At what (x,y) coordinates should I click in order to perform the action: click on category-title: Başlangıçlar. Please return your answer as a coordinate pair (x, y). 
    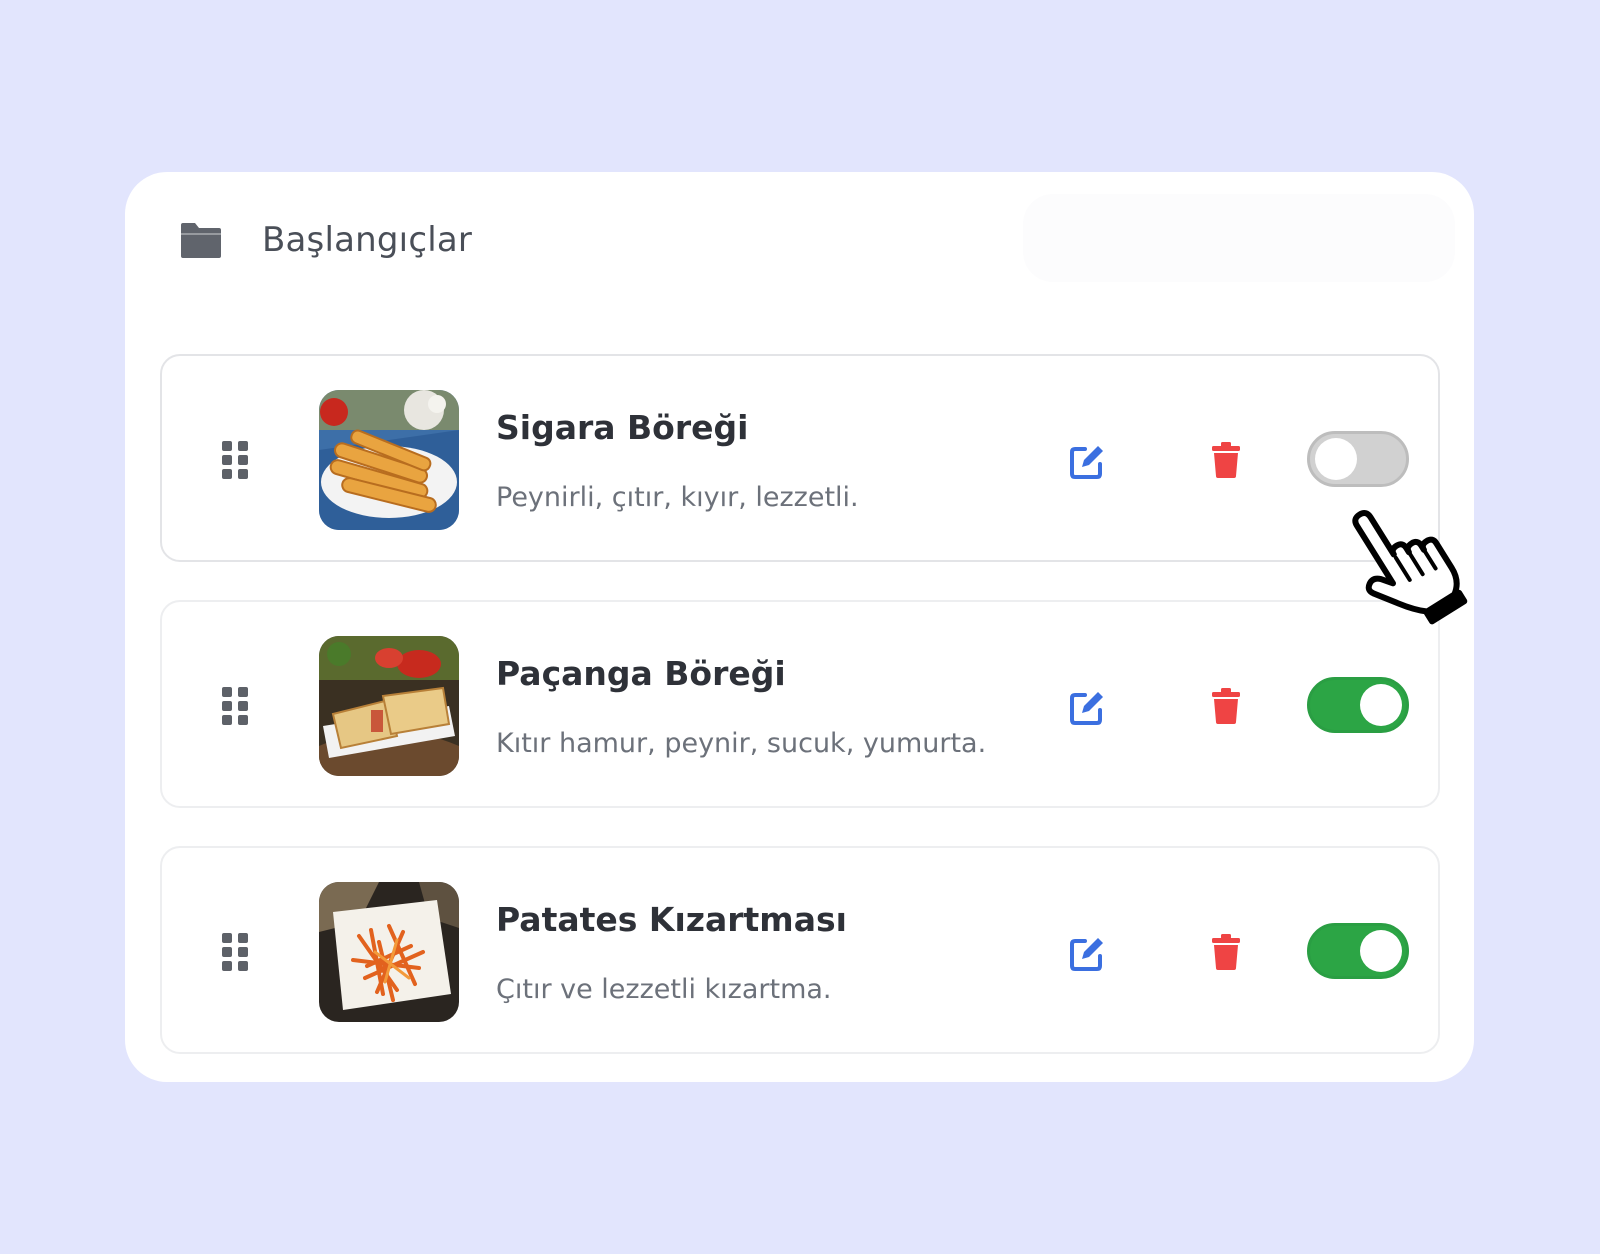
    Looking at the image, I should click on (367, 240).